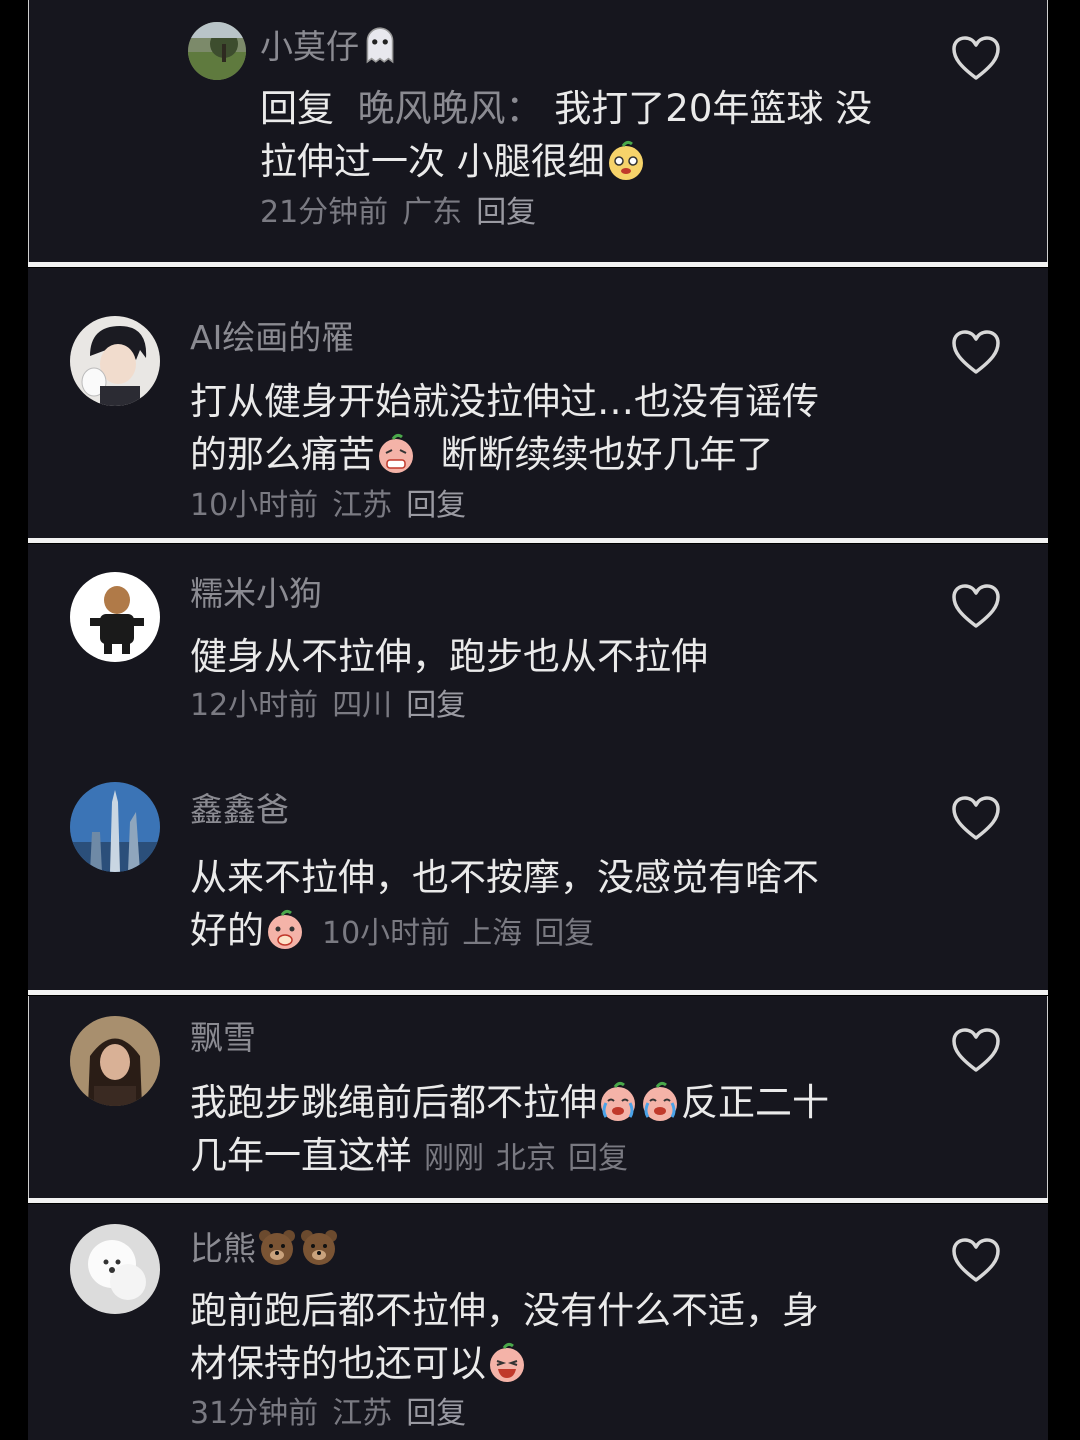 The width and height of the screenshot is (1080, 1440). Describe the element at coordinates (504, 877) in the screenshot. I see `comment-text: 从来不拉伸，也不按摩，没感觉有啥不` at that location.